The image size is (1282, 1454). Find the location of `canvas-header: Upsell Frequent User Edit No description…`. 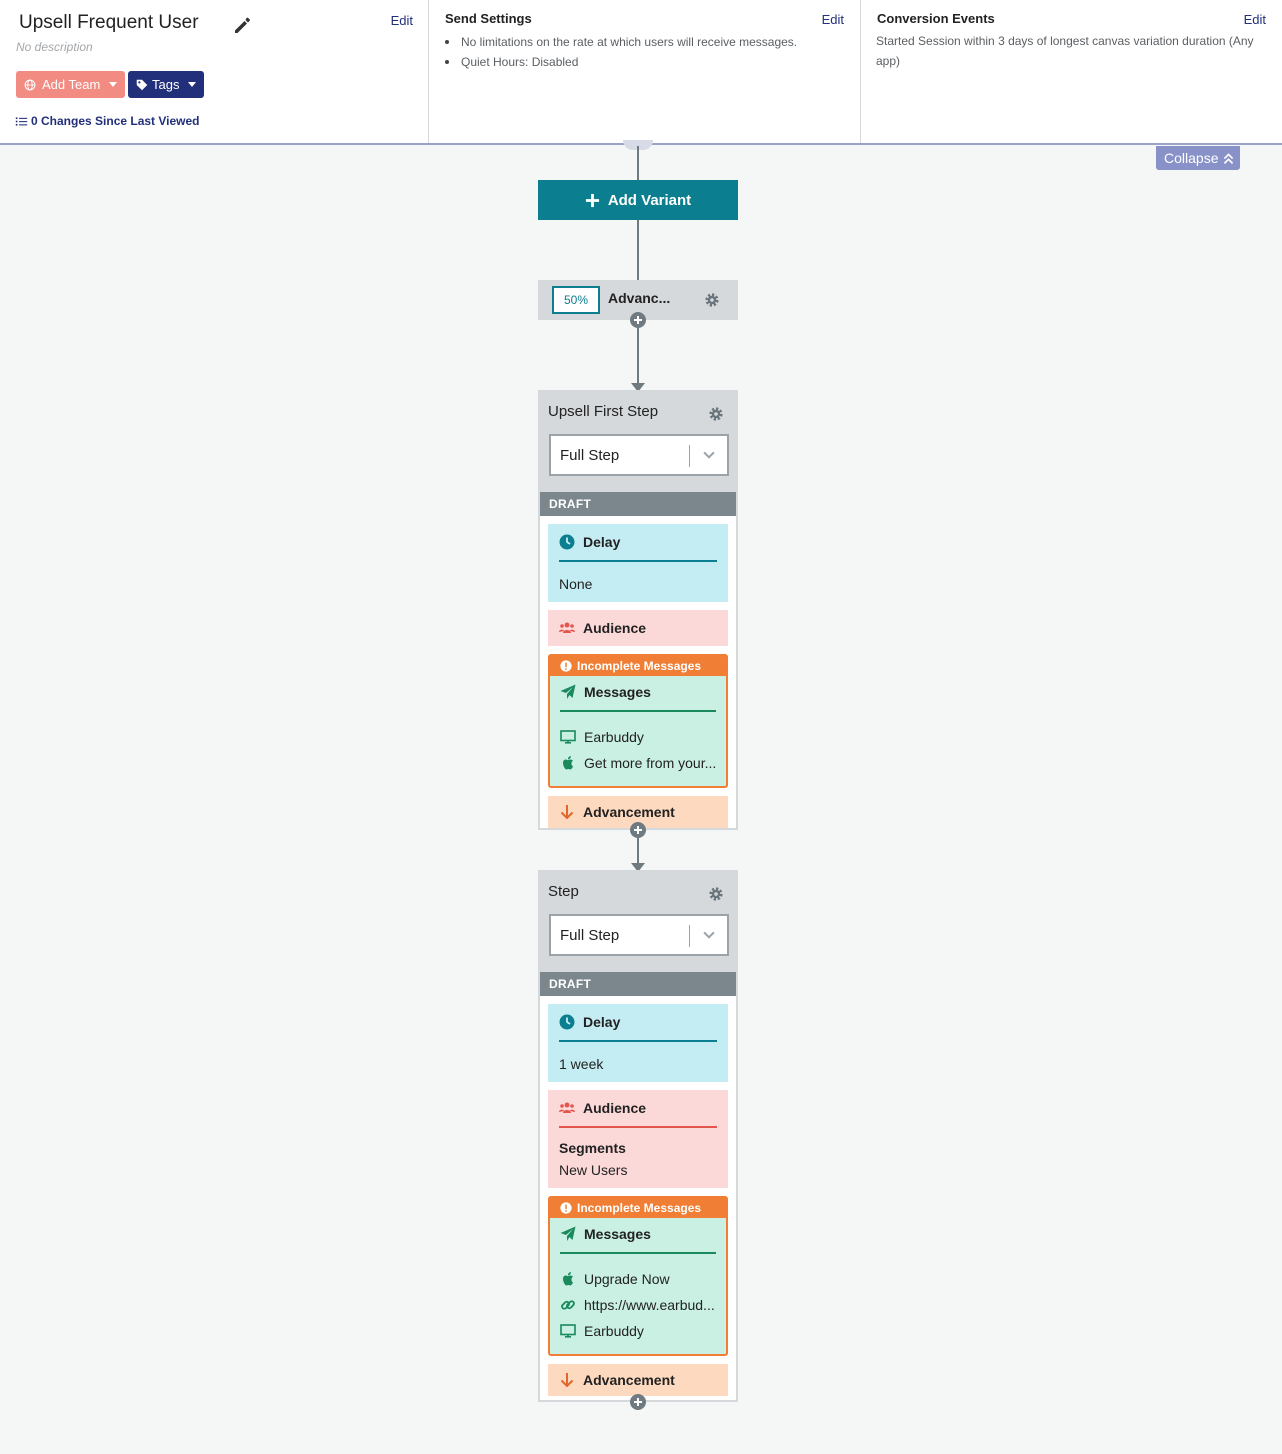

canvas-header: Upsell Frequent User Edit No description… is located at coordinates (641, 72).